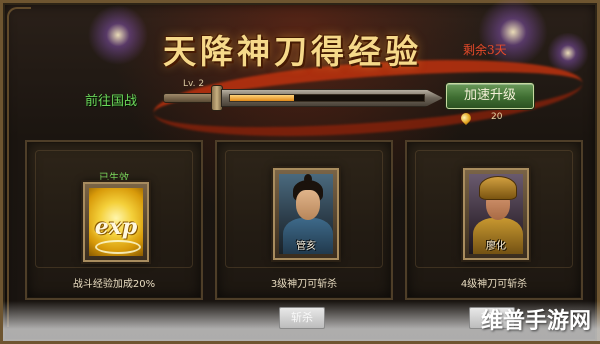  I want to click on reward-card-hero-2: 廖化 4级神刀可斩杀, so click(494, 220).